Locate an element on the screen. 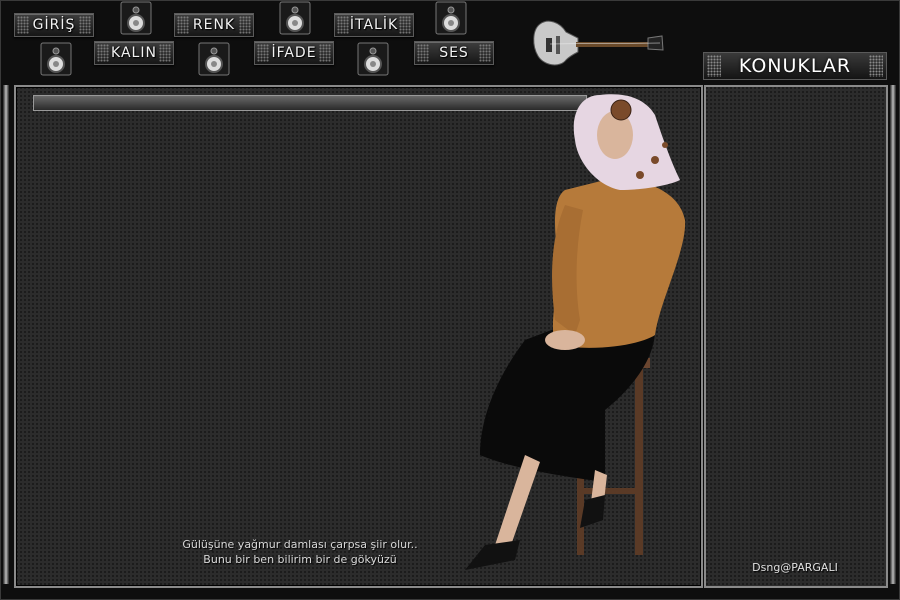 The width and height of the screenshot is (900, 600). guitar-icon is located at coordinates (598, 43).